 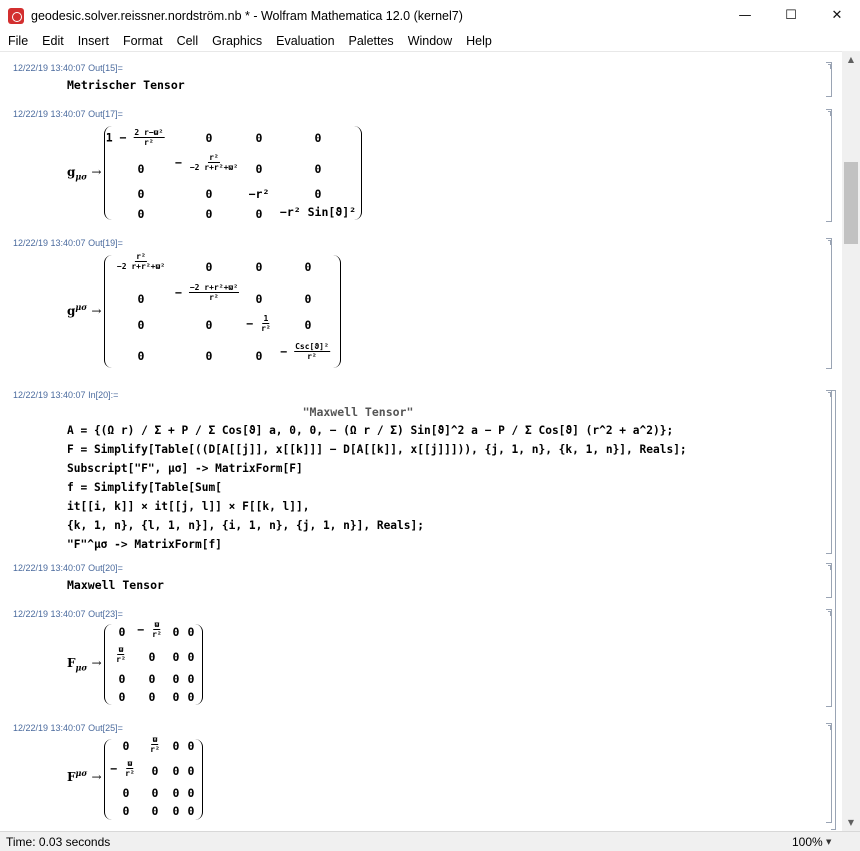 I want to click on cell-label: 12/22/19 13:40:07 Out[19]=, so click(x=68, y=243).